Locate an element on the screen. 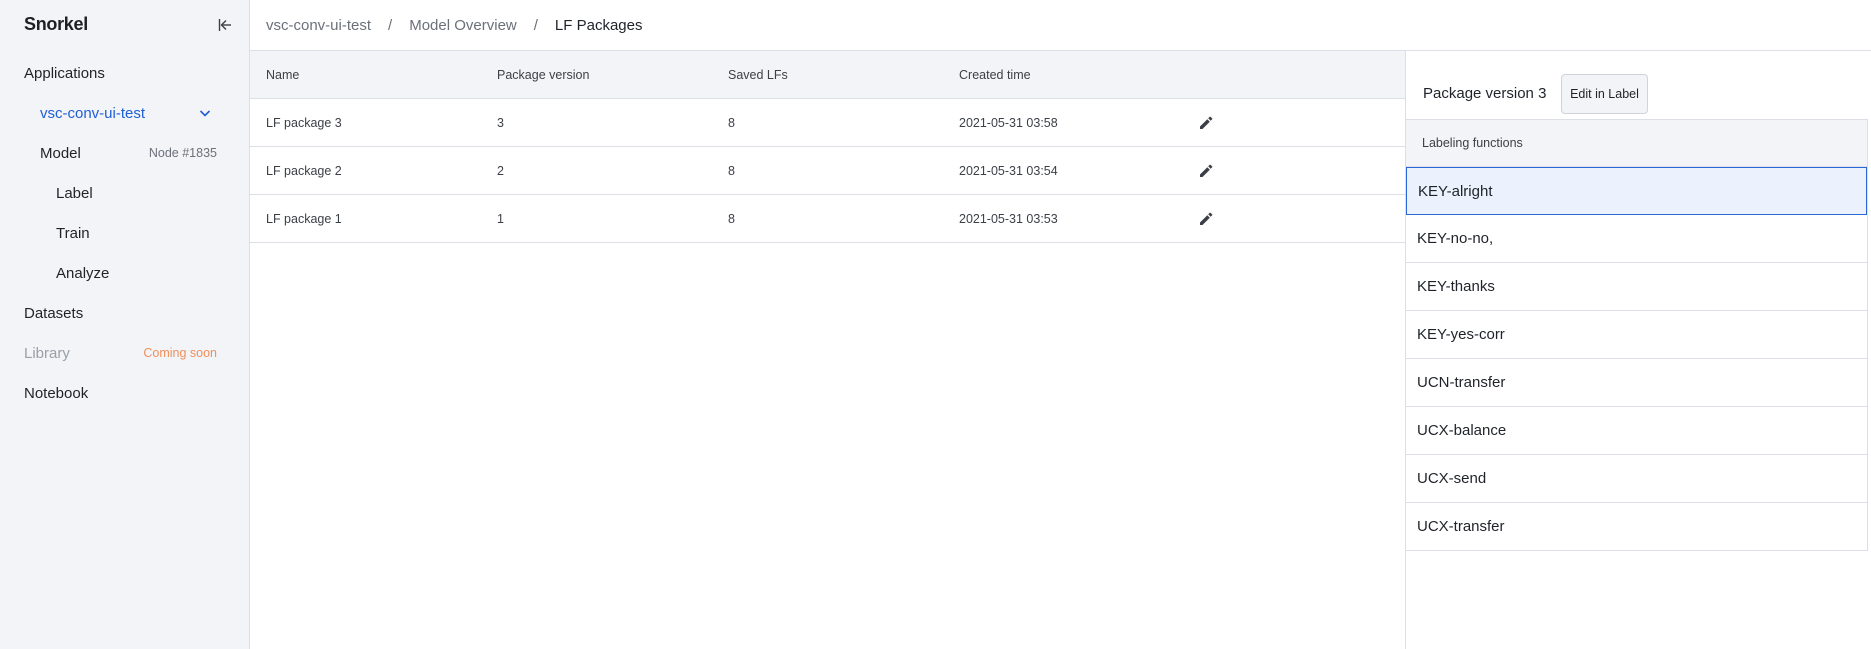 Image resolution: width=1871 pixels, height=649 pixels. collapse-sidebar-button is located at coordinates (225, 25).